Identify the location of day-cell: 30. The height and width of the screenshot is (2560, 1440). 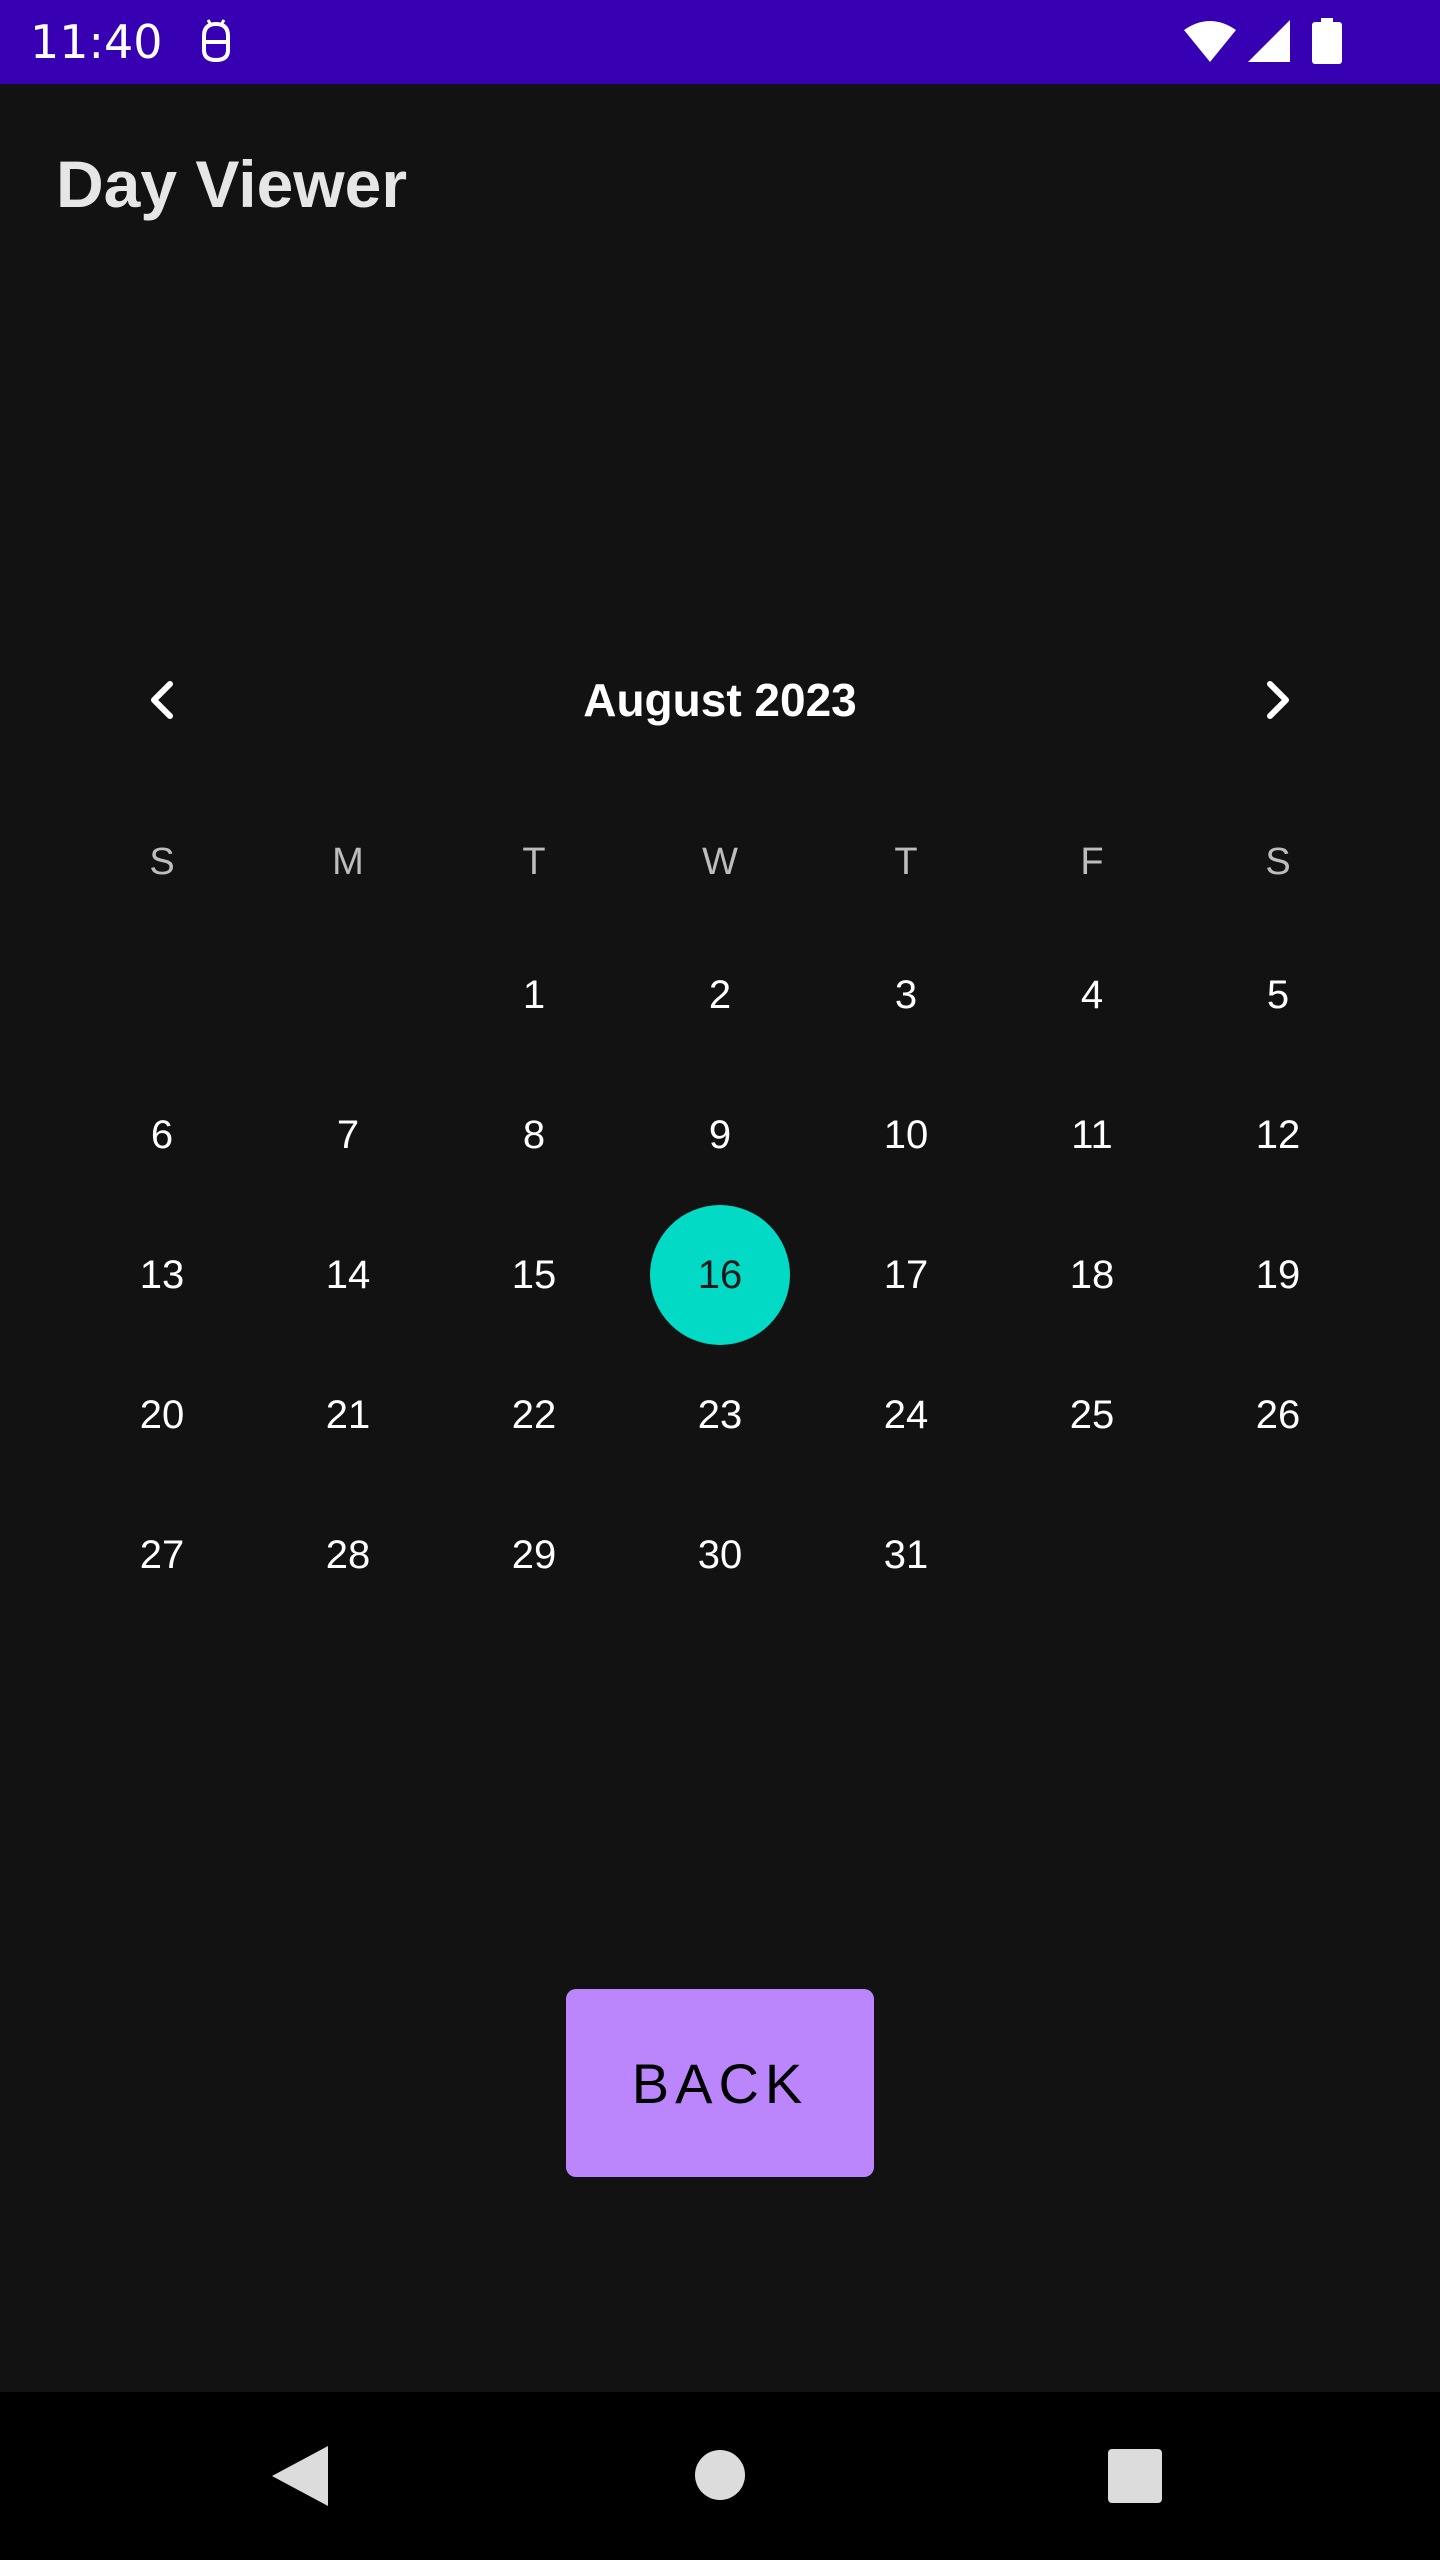
(720, 1555).